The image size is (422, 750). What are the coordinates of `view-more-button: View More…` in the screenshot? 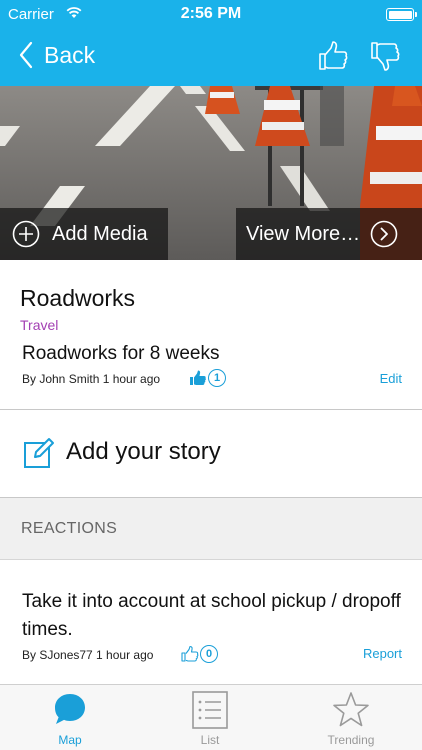 It's located at (329, 234).